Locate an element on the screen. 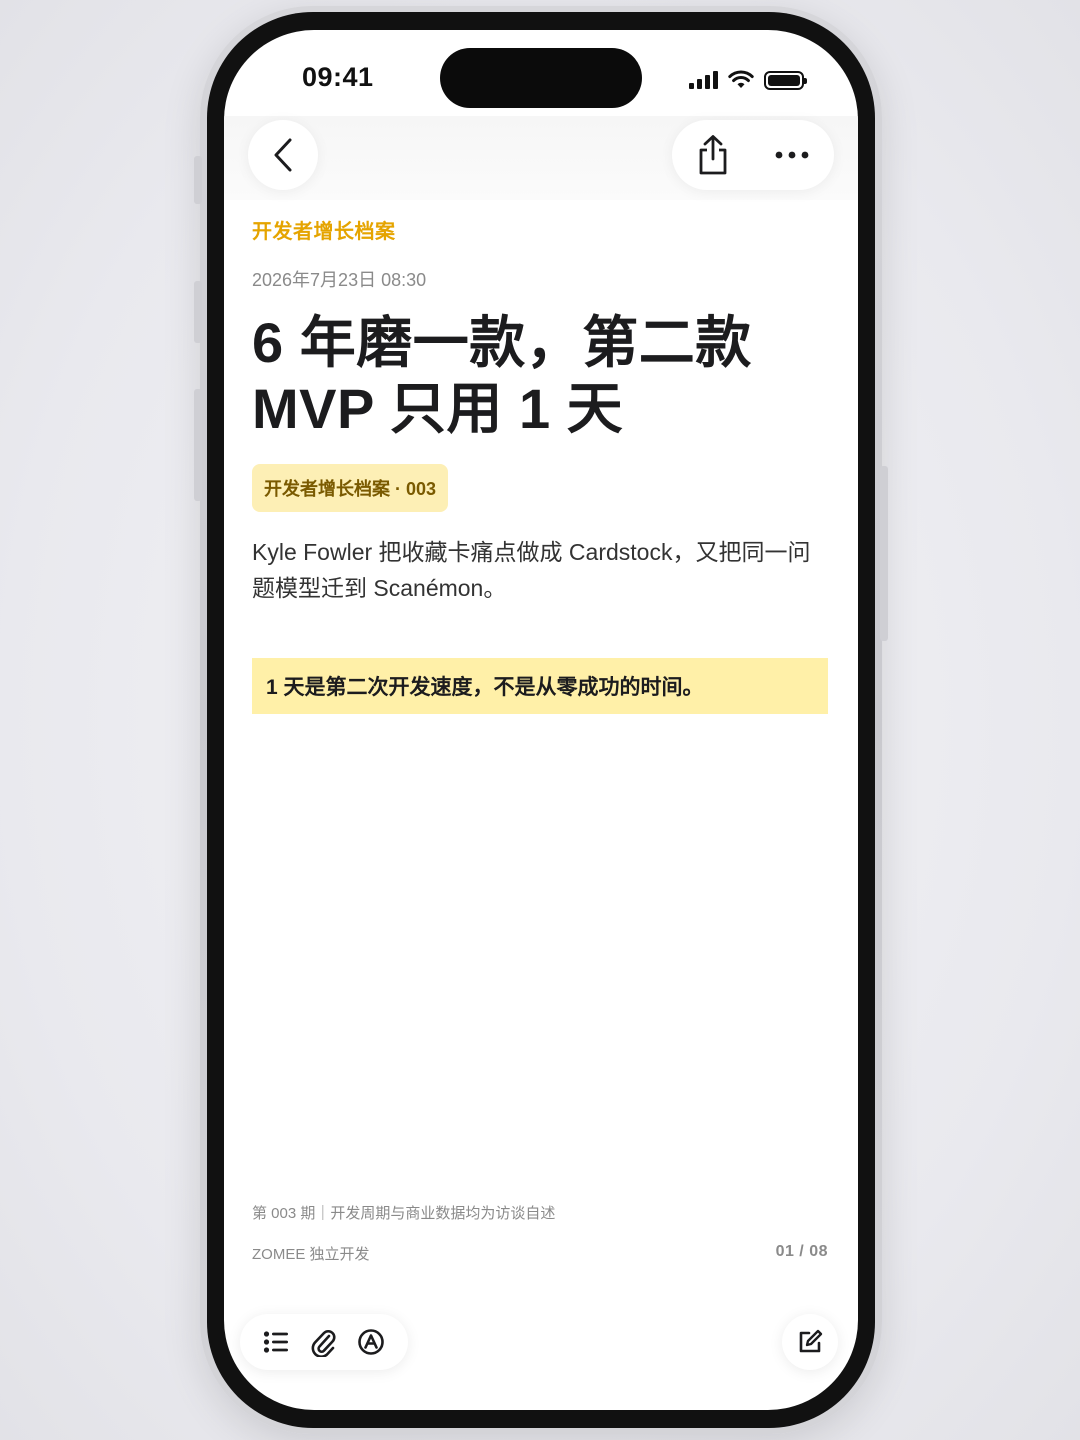  status-time: 09:41 is located at coordinates (338, 77).